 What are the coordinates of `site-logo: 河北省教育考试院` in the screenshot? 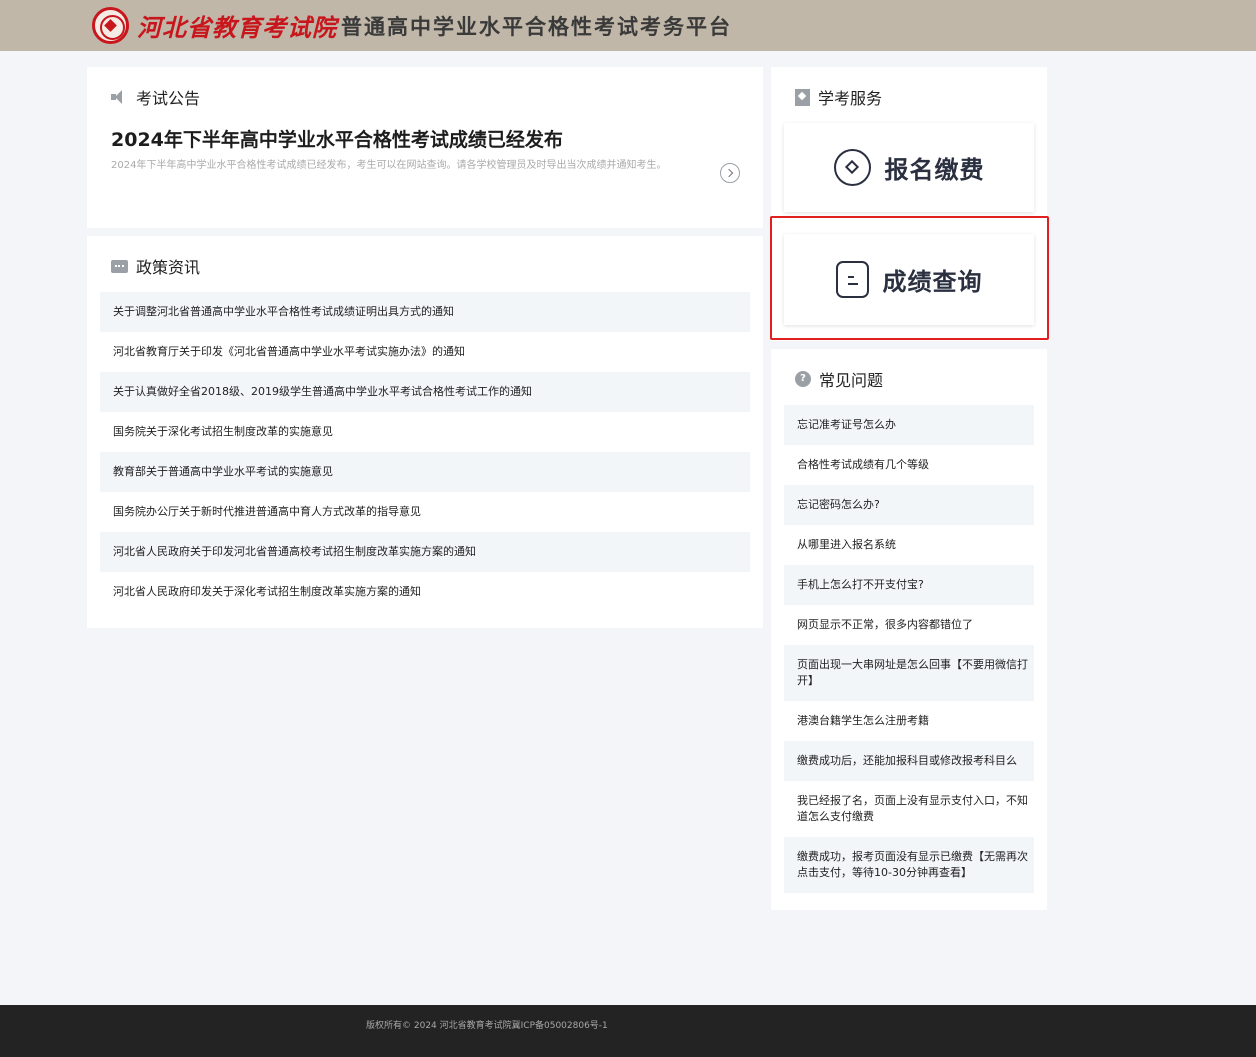 It's located at (214, 25).